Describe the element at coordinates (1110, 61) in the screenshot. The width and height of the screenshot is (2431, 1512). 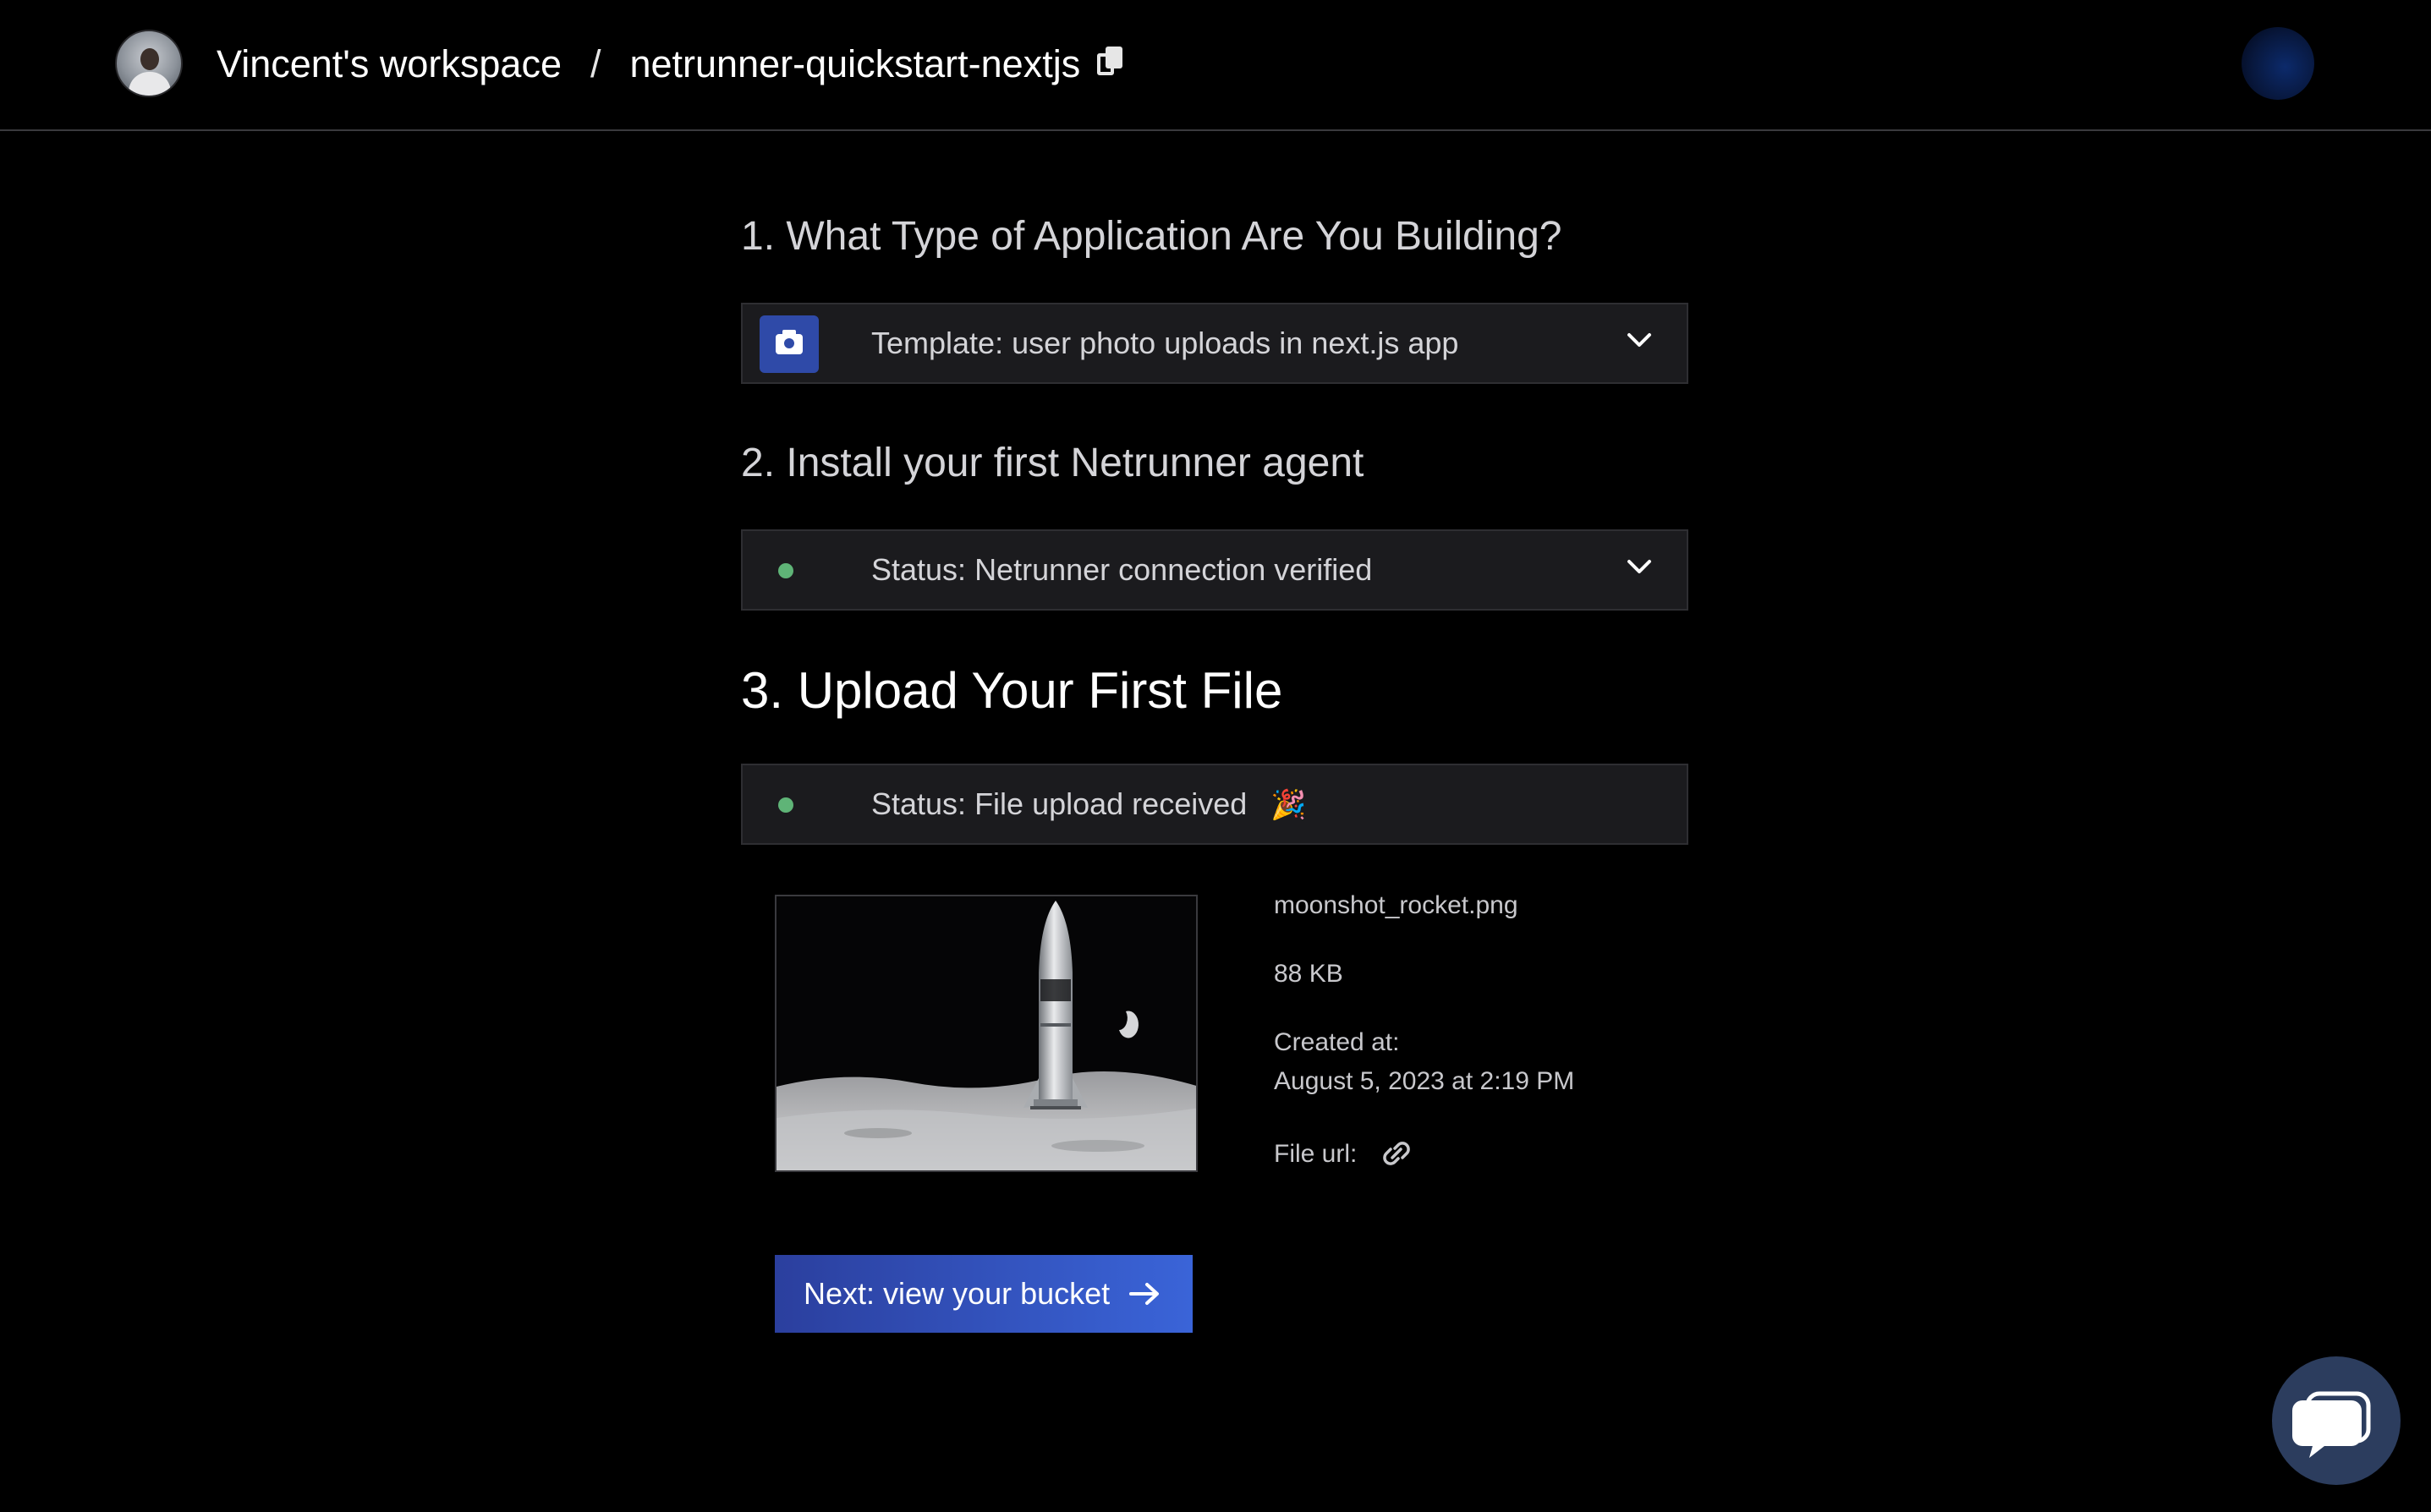
I see `copy-icon` at that location.